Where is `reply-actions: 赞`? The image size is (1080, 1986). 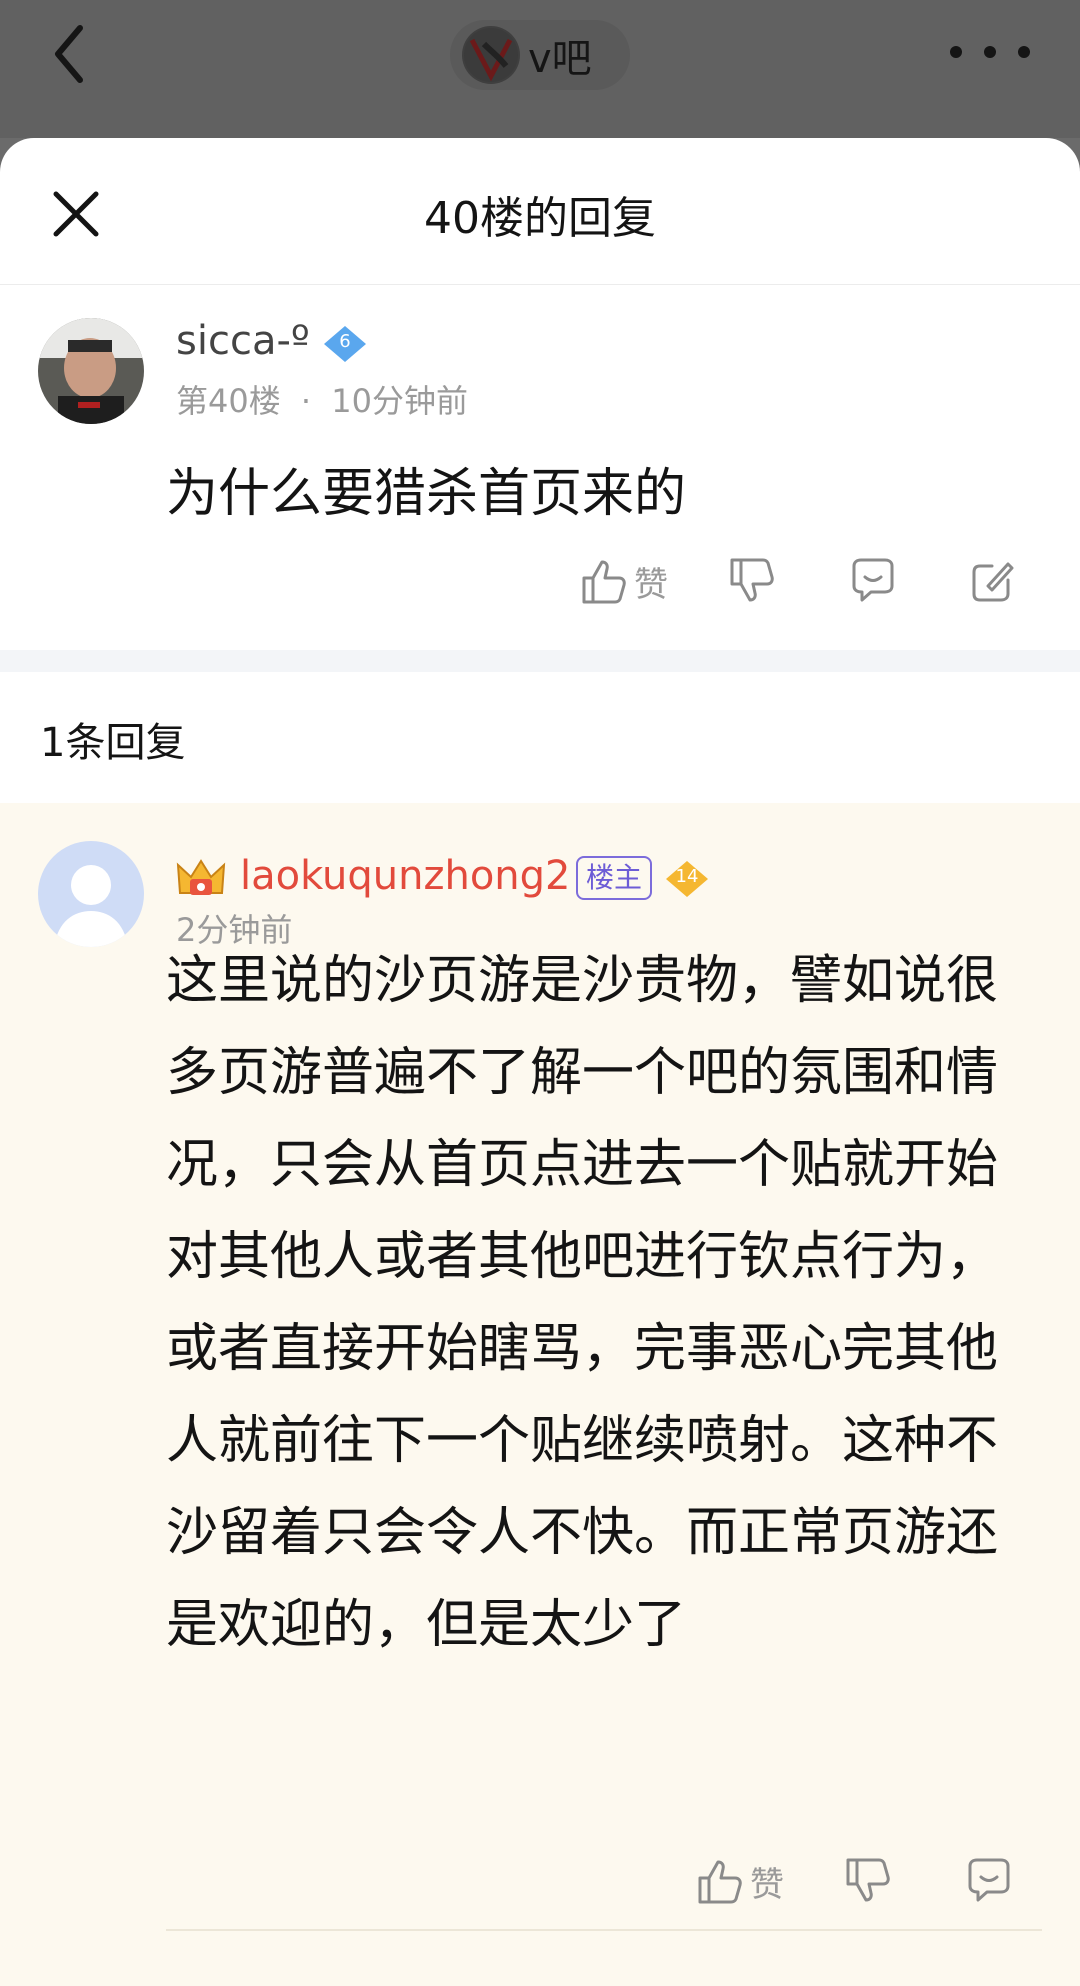
reply-actions: 赞 is located at coordinates (855, 1881).